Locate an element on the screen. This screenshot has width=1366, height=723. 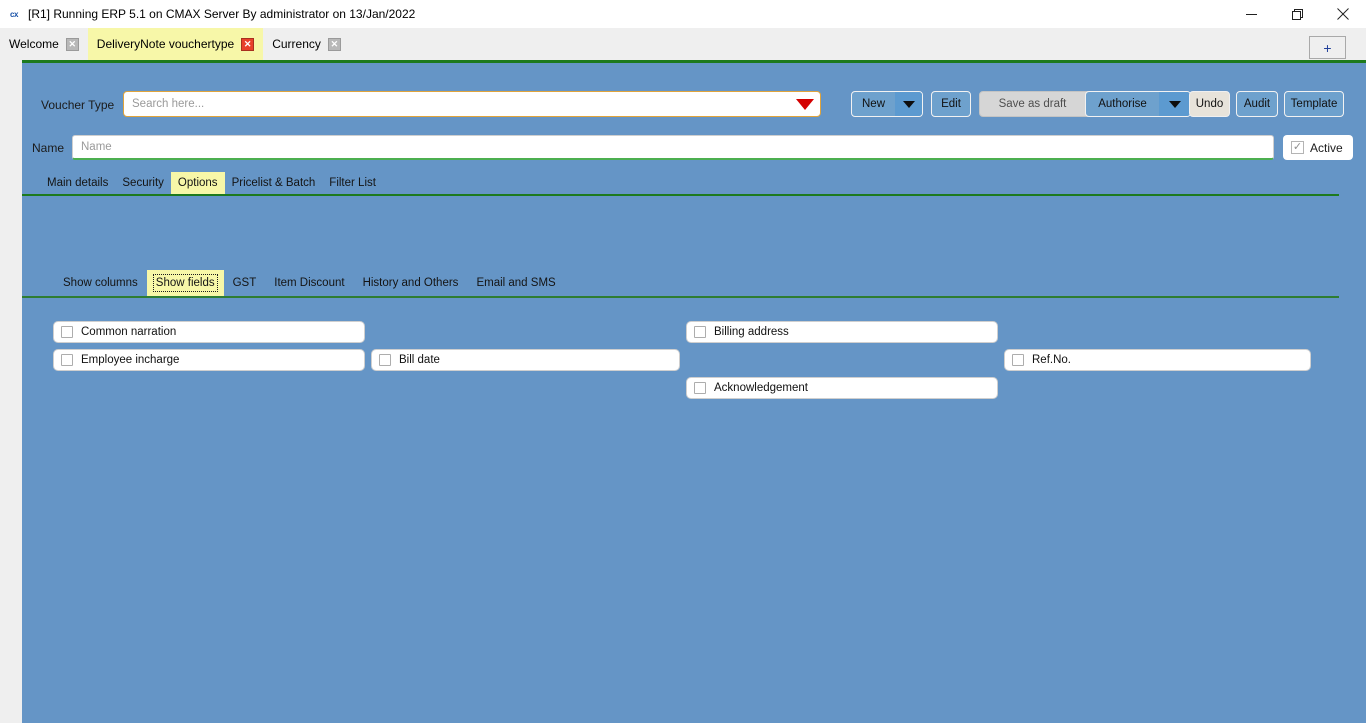
template-button-label: Template is located at coordinates (1314, 104).